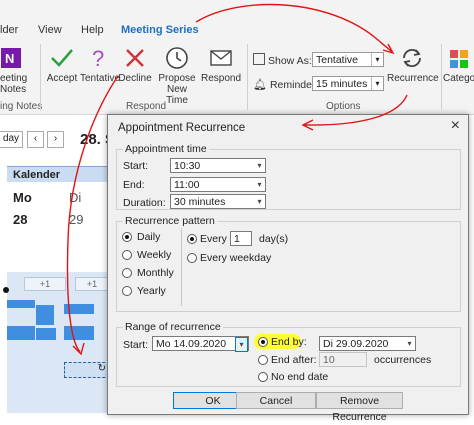 This screenshot has width=474, height=425. I want to click on recurrence-label: Recurrence, so click(413, 78).